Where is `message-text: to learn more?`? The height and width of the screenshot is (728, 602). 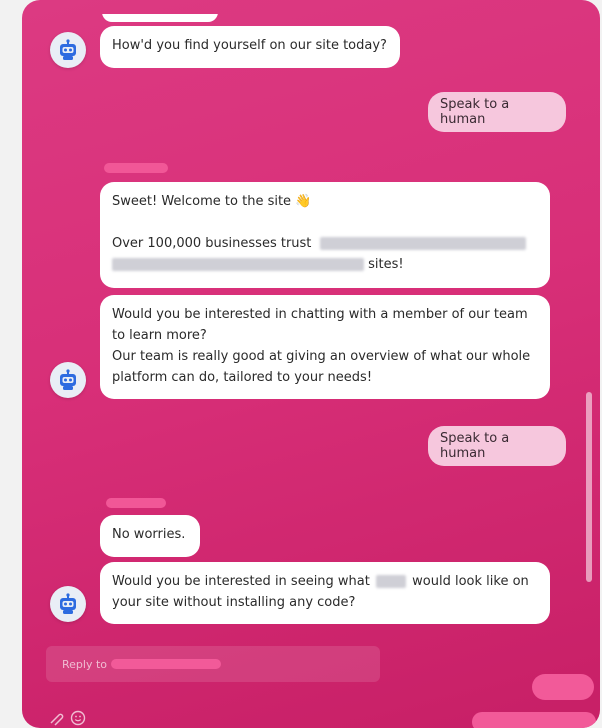
message-text: to learn more? is located at coordinates (159, 335).